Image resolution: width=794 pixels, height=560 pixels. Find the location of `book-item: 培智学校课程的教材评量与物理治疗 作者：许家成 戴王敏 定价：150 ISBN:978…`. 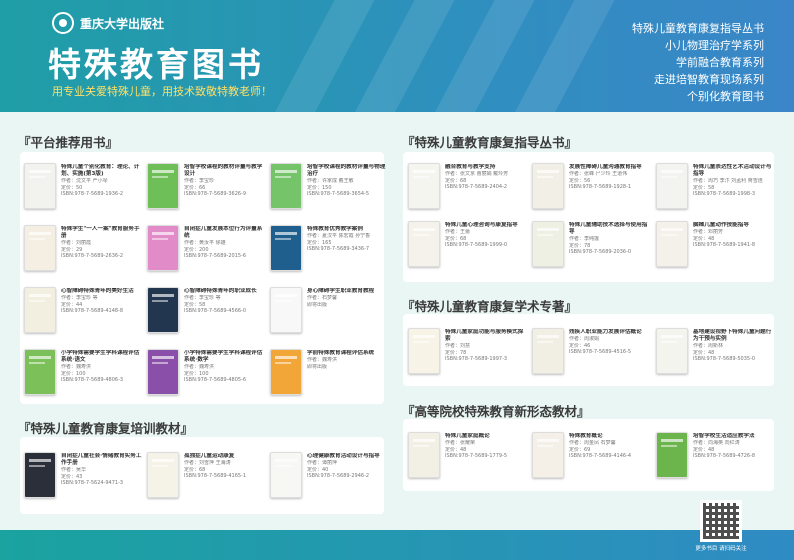

book-item: 培智学校课程的教材评量与物理治疗 作者：许家成 戴王敏 定价：150 ISBN:978… is located at coordinates (329, 191).